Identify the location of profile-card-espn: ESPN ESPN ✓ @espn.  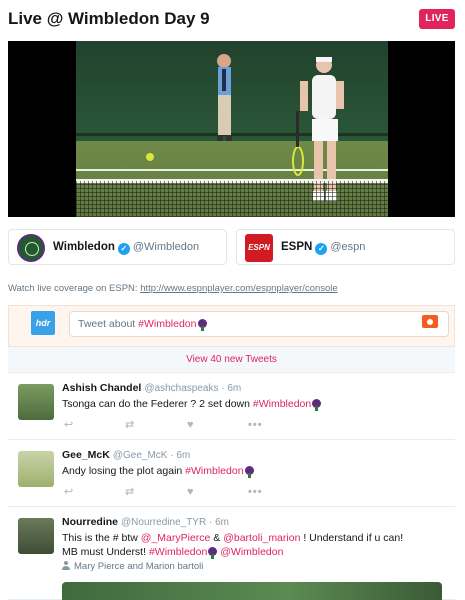
(345, 247).